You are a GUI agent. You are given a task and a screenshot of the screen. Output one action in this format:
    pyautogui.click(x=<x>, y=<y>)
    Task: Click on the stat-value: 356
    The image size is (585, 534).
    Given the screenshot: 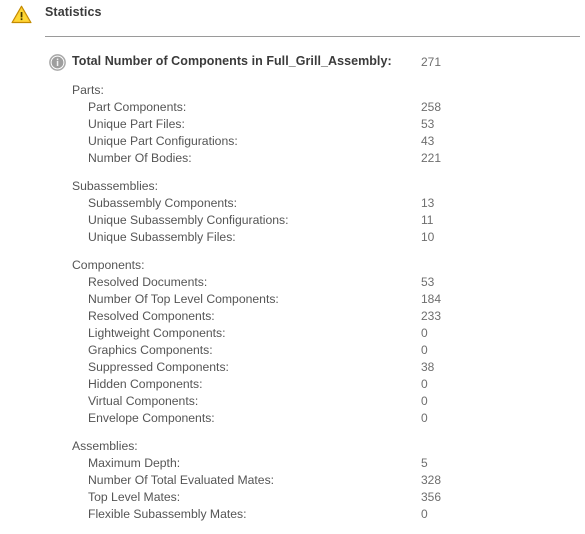 What is the action you would take?
    pyautogui.click(x=431, y=497)
    